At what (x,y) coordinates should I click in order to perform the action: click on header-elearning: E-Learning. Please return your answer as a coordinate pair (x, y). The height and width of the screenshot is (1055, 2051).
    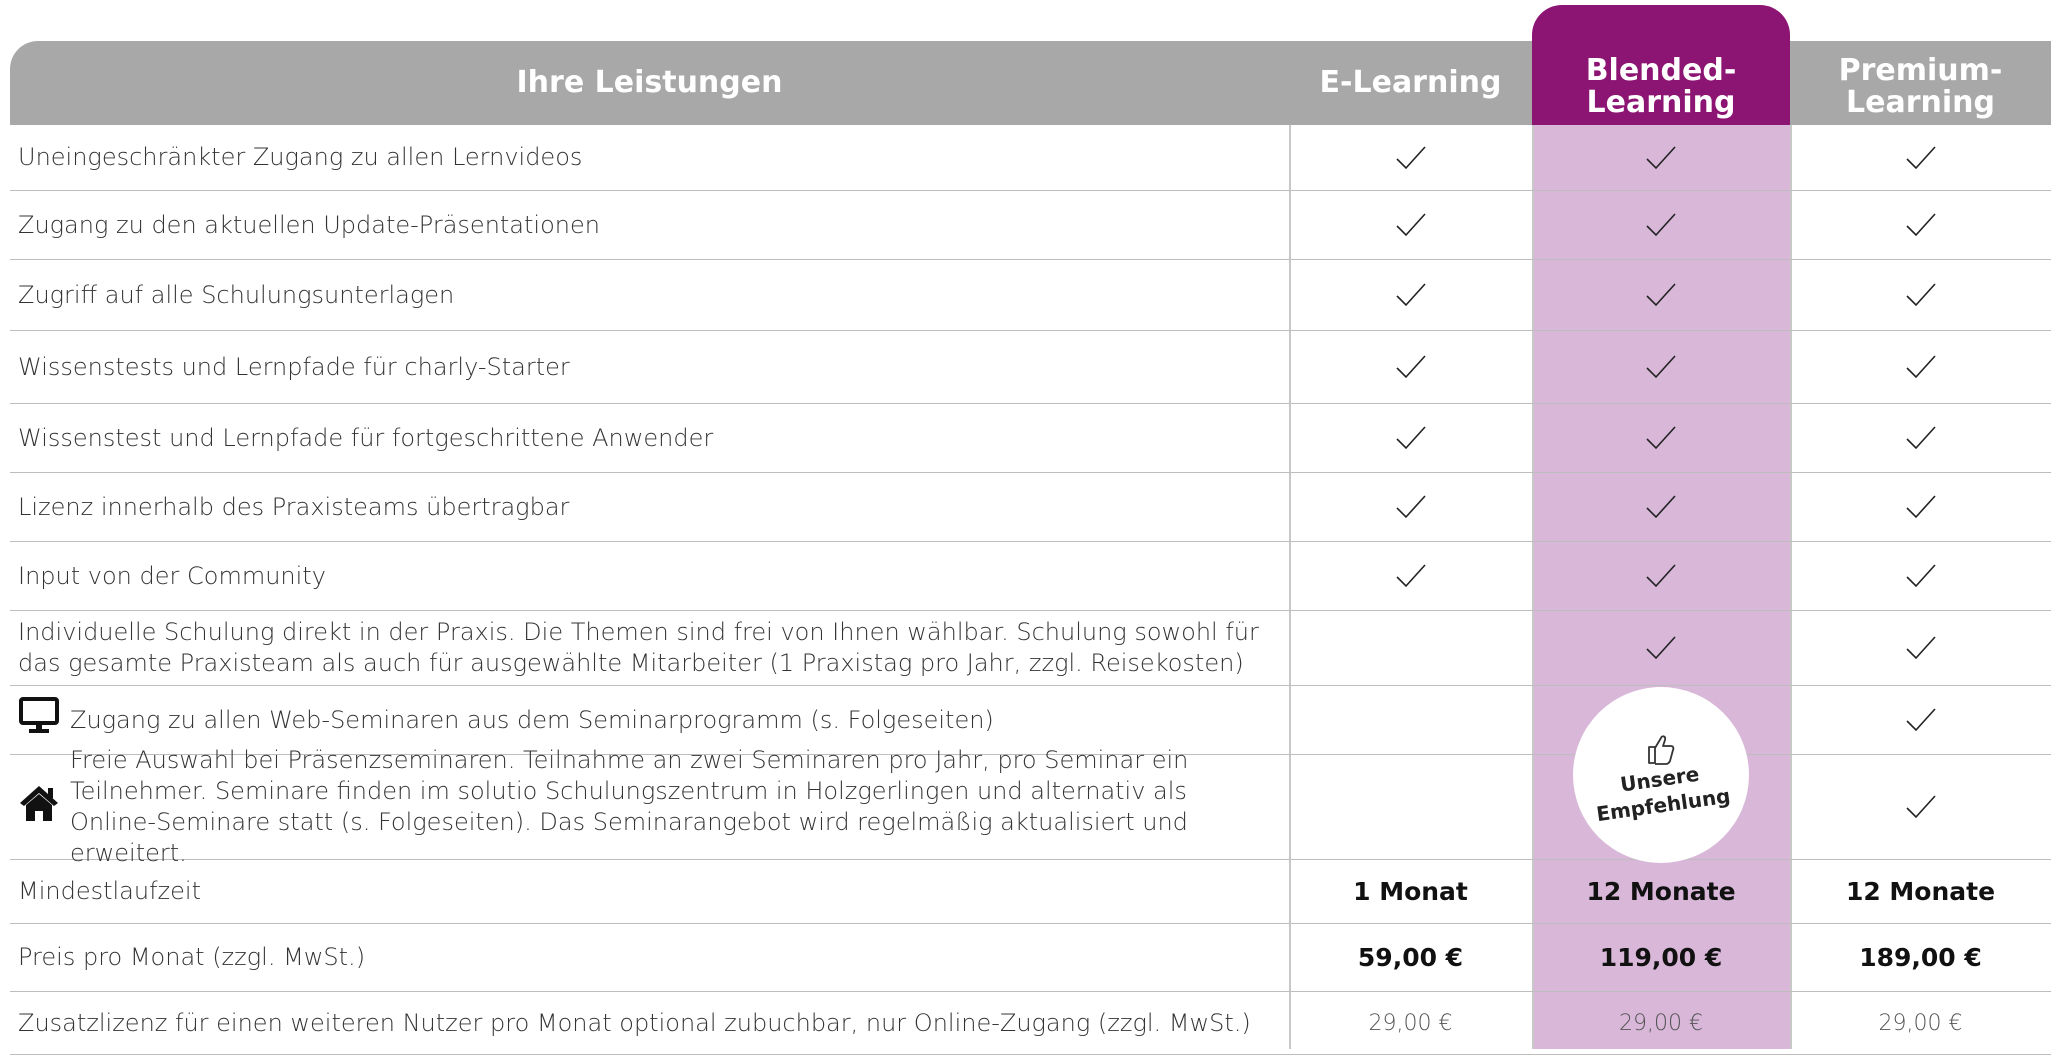
    Looking at the image, I should click on (1410, 83).